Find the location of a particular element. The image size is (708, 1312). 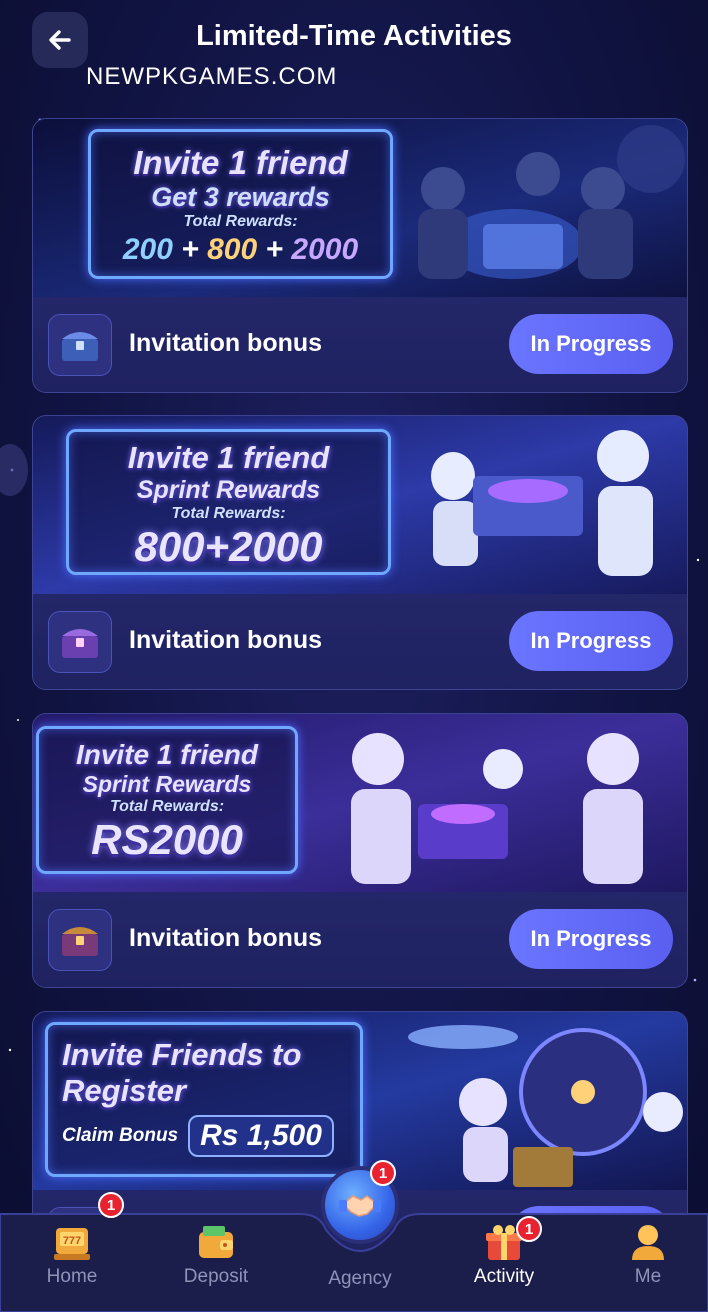

banner-line3: Claim Bonus is located at coordinates (120, 1135).